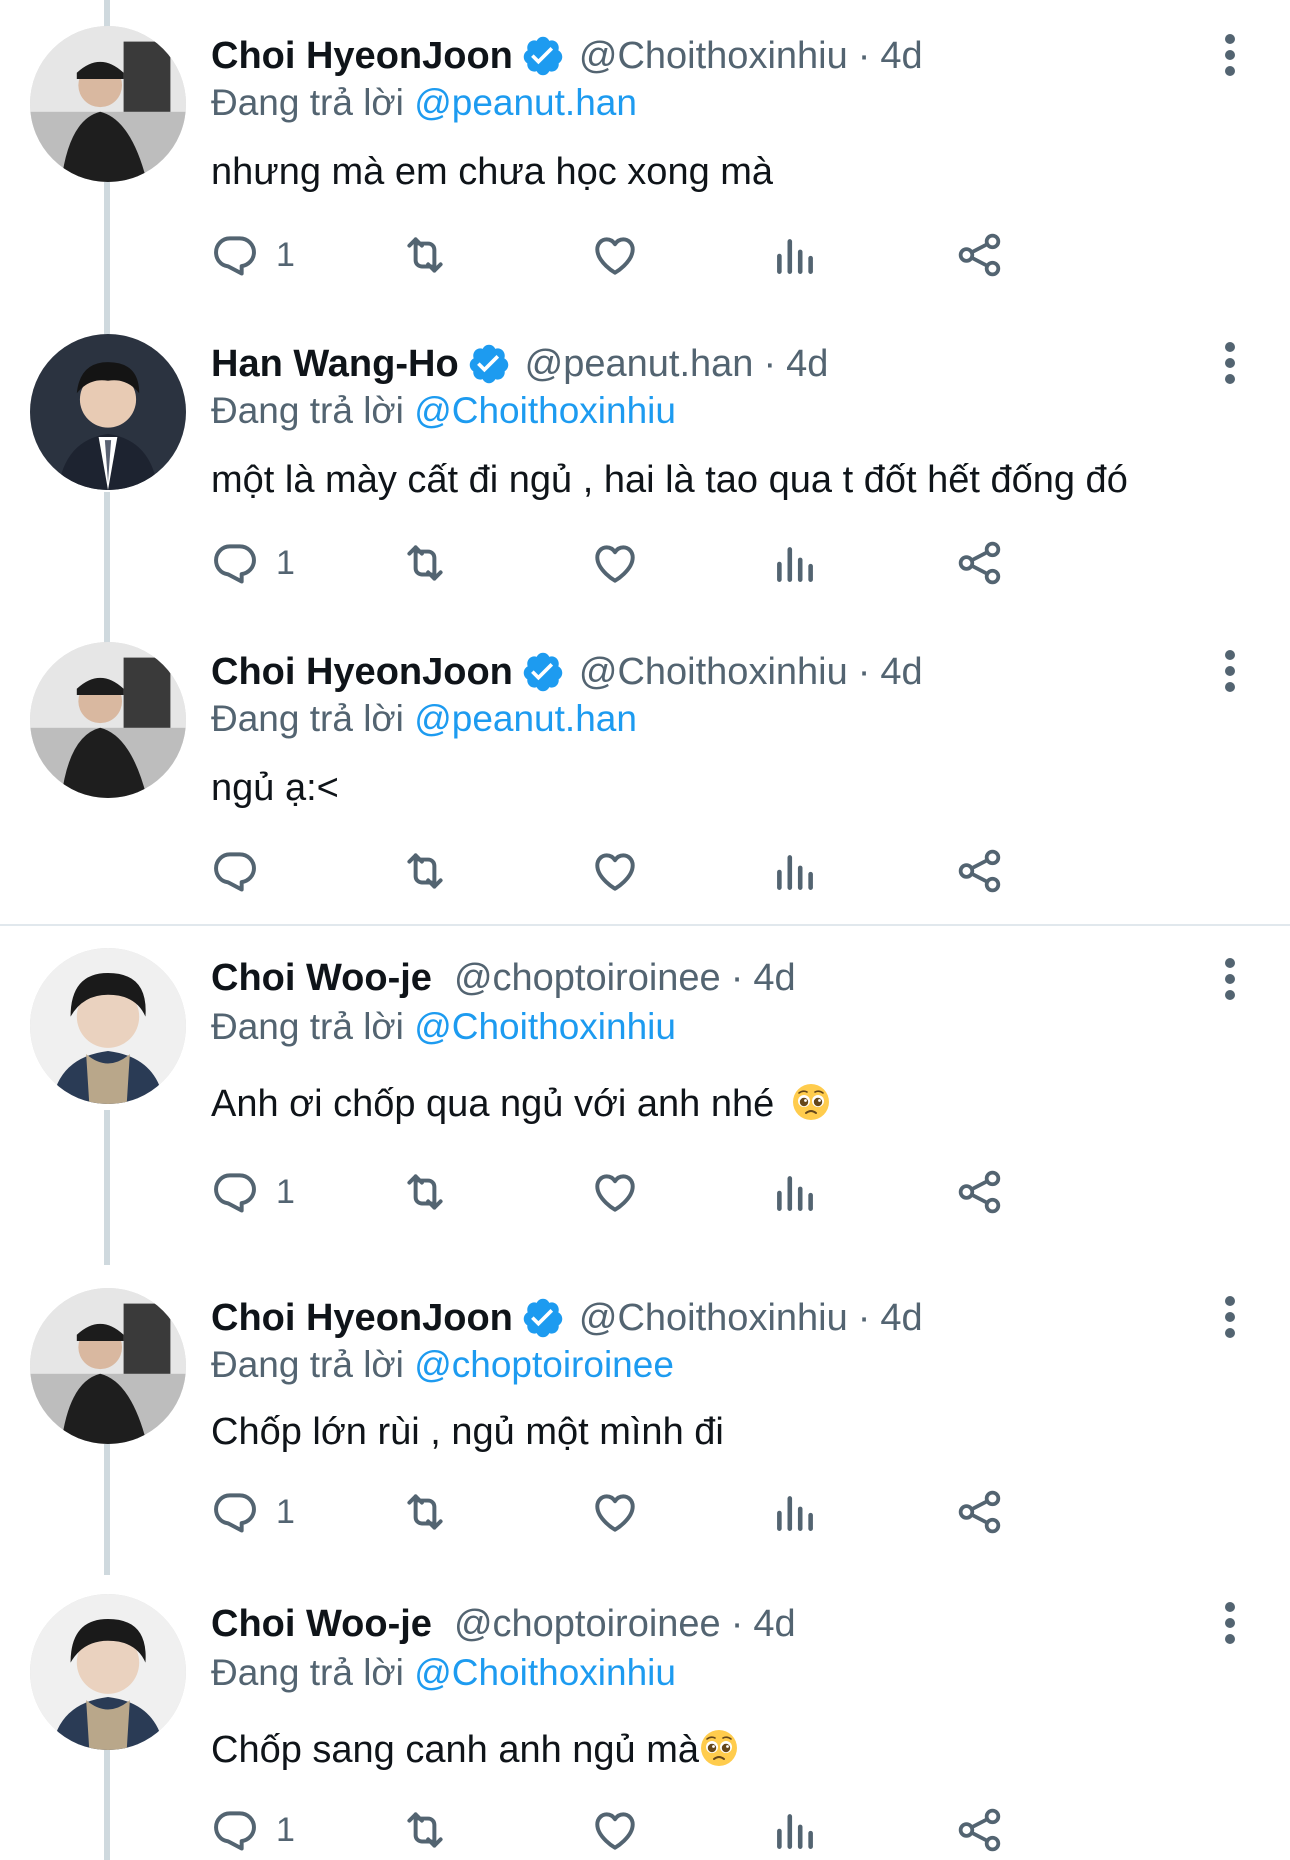 The height and width of the screenshot is (1860, 1290). I want to click on author-name: Han Wang-Ho, so click(335, 364).